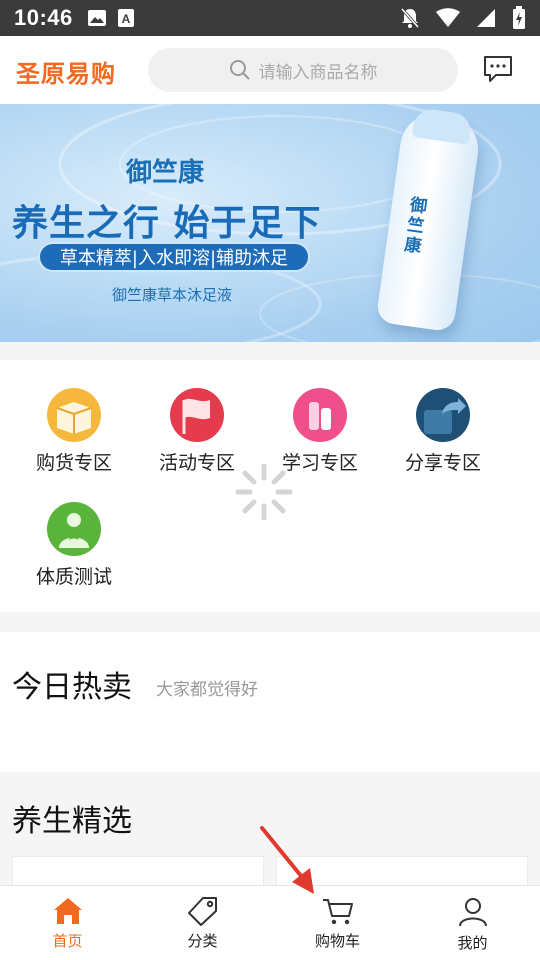 Image resolution: width=540 pixels, height=960 pixels. What do you see at coordinates (72, 821) in the screenshot?
I see `section-title: 养生精选` at bounding box center [72, 821].